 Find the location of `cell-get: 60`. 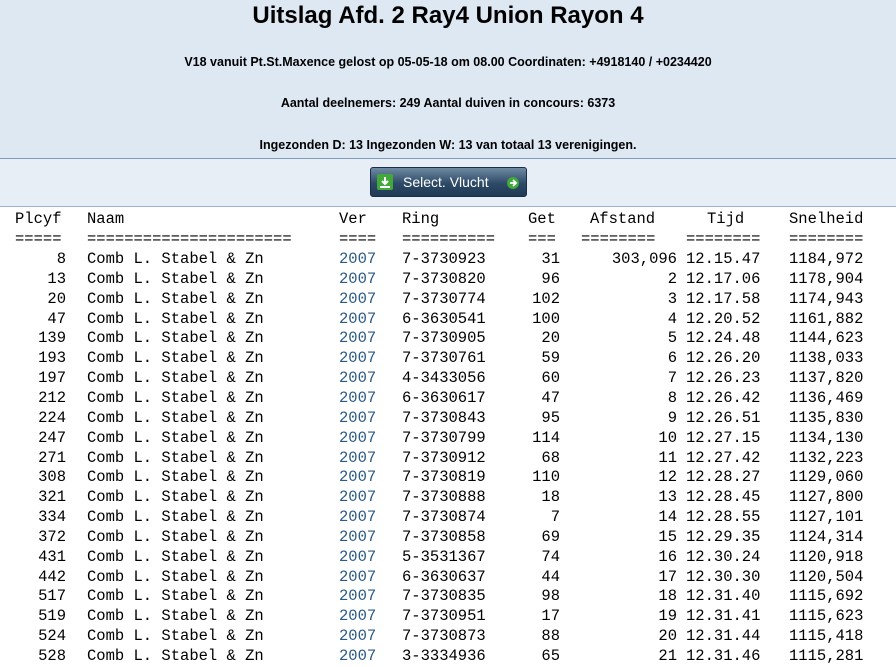

cell-get: 60 is located at coordinates (550, 378).